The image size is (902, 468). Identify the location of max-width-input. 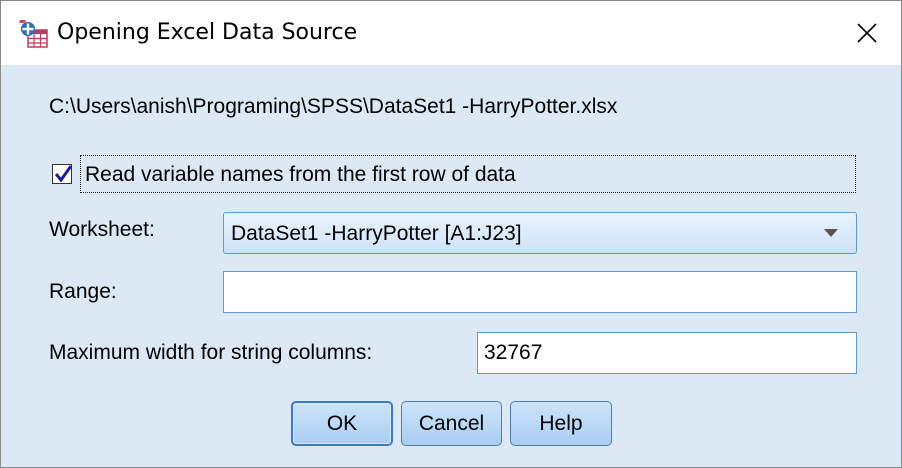
(667, 353).